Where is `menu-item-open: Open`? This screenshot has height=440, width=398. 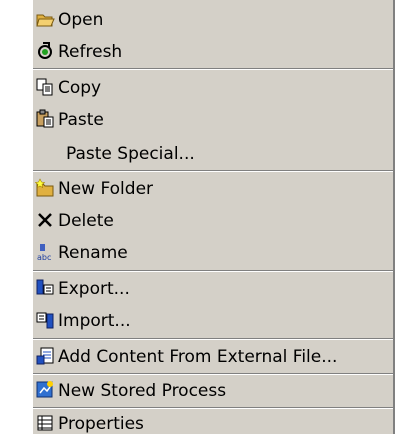
menu-item-open: Open is located at coordinates (213, 20).